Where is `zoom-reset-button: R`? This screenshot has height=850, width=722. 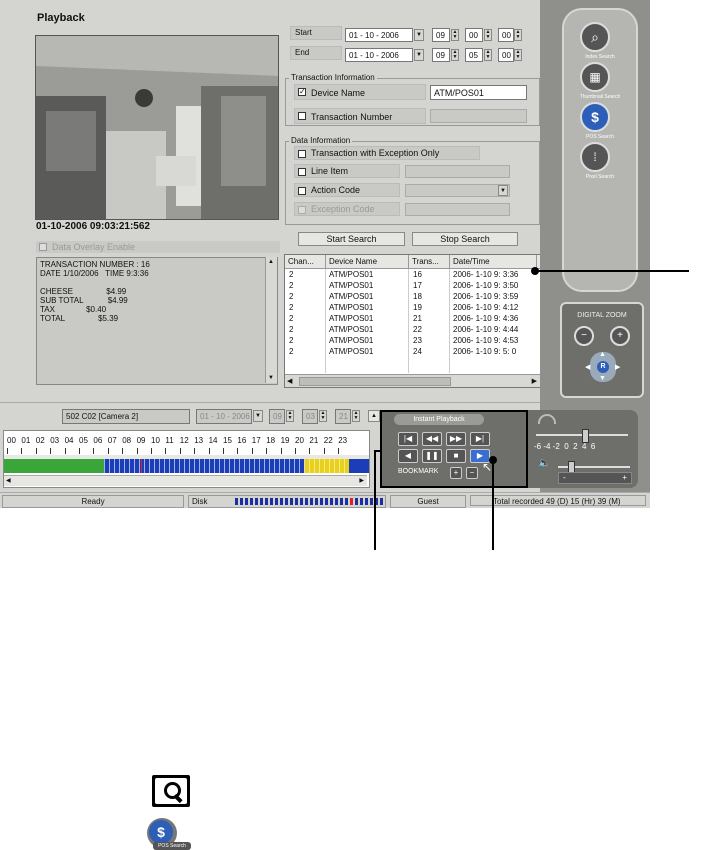
zoom-reset-button: R is located at coordinates (603, 367).